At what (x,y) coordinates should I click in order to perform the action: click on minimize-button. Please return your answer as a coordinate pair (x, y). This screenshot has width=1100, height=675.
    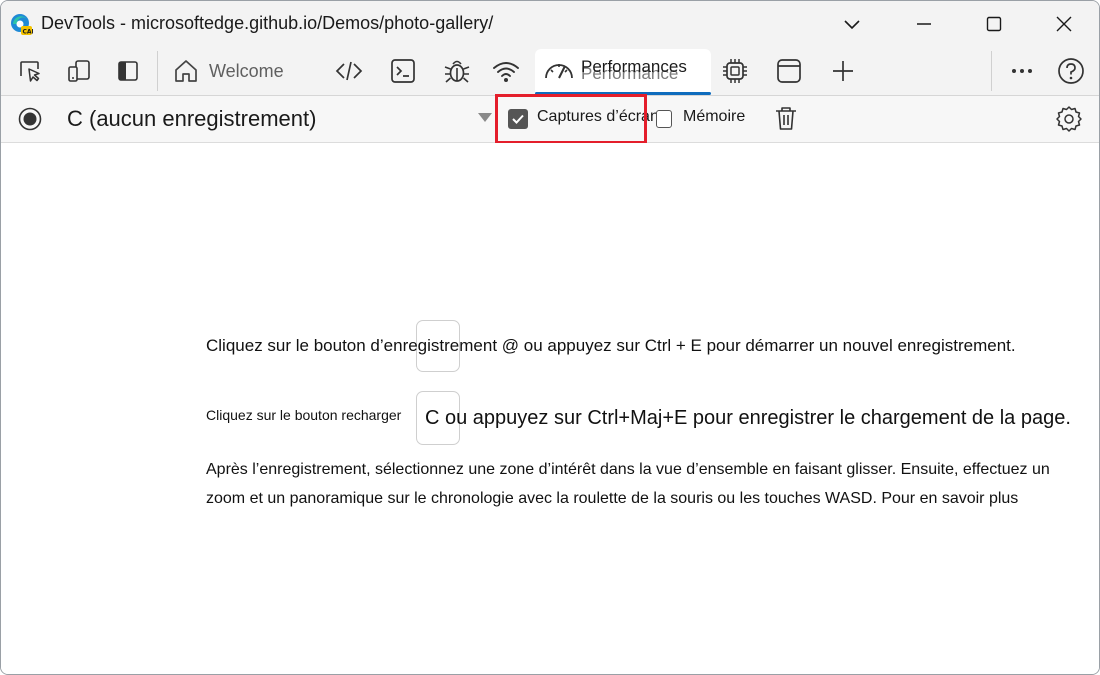
    Looking at the image, I should click on (924, 24).